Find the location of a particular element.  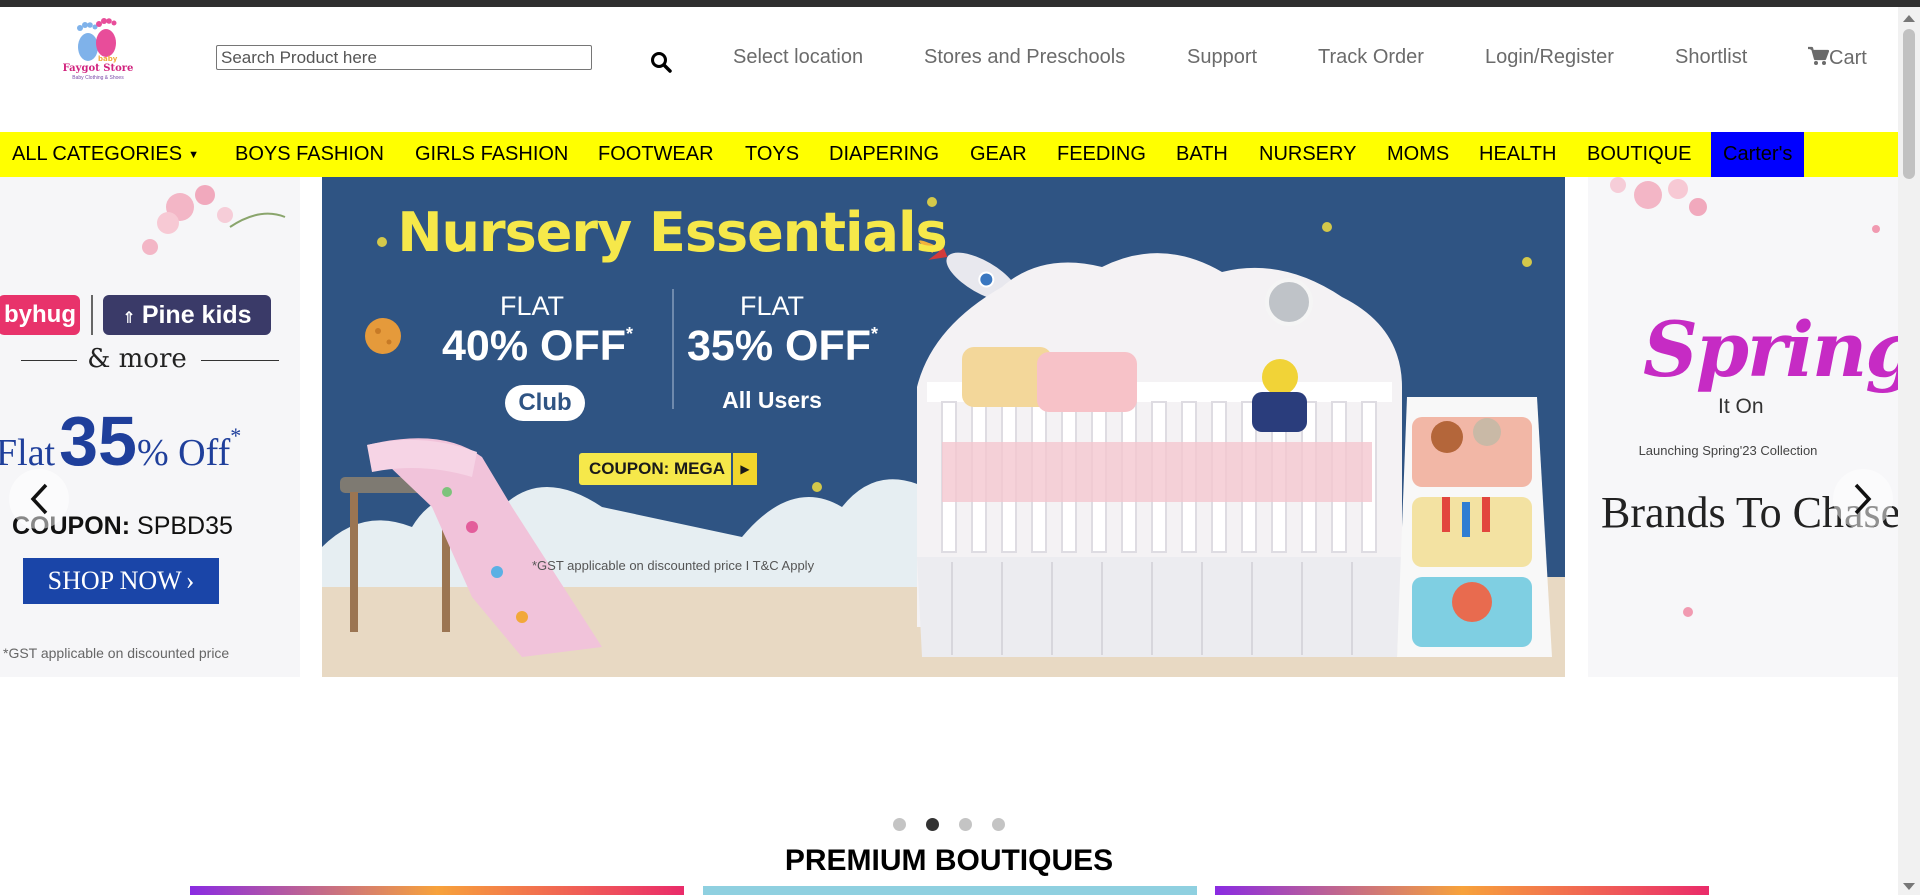

category-feeding: FEEDING is located at coordinates (1101, 154).